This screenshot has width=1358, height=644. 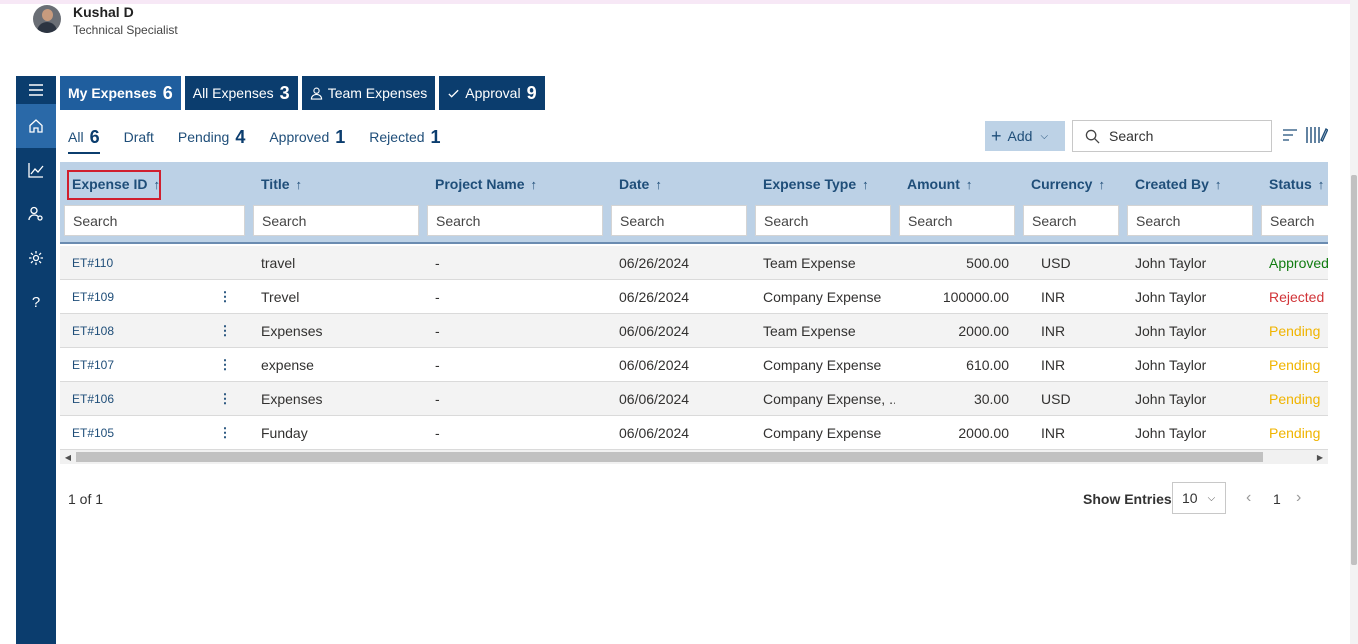 I want to click on subtab-all: All 6, so click(x=84, y=139).